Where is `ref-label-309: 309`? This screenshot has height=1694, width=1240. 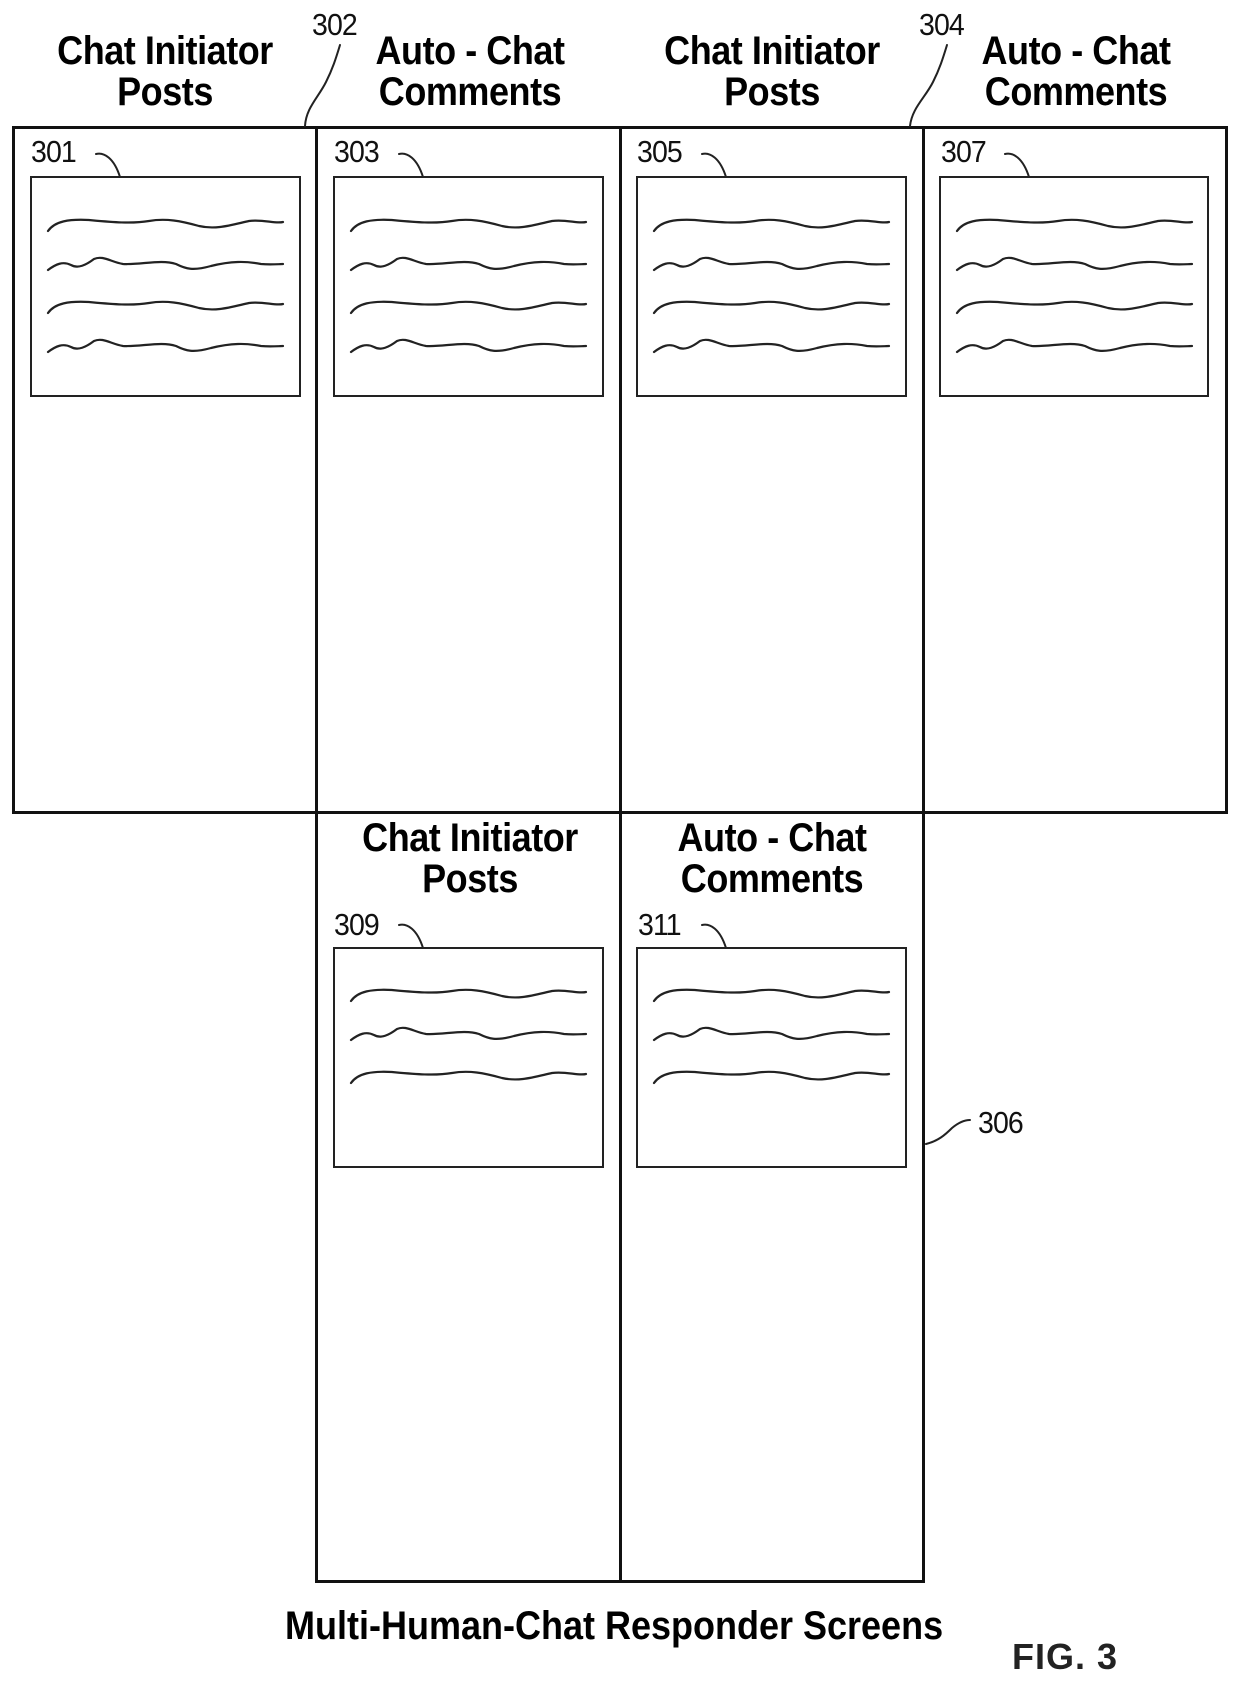 ref-label-309: 309 is located at coordinates (357, 924).